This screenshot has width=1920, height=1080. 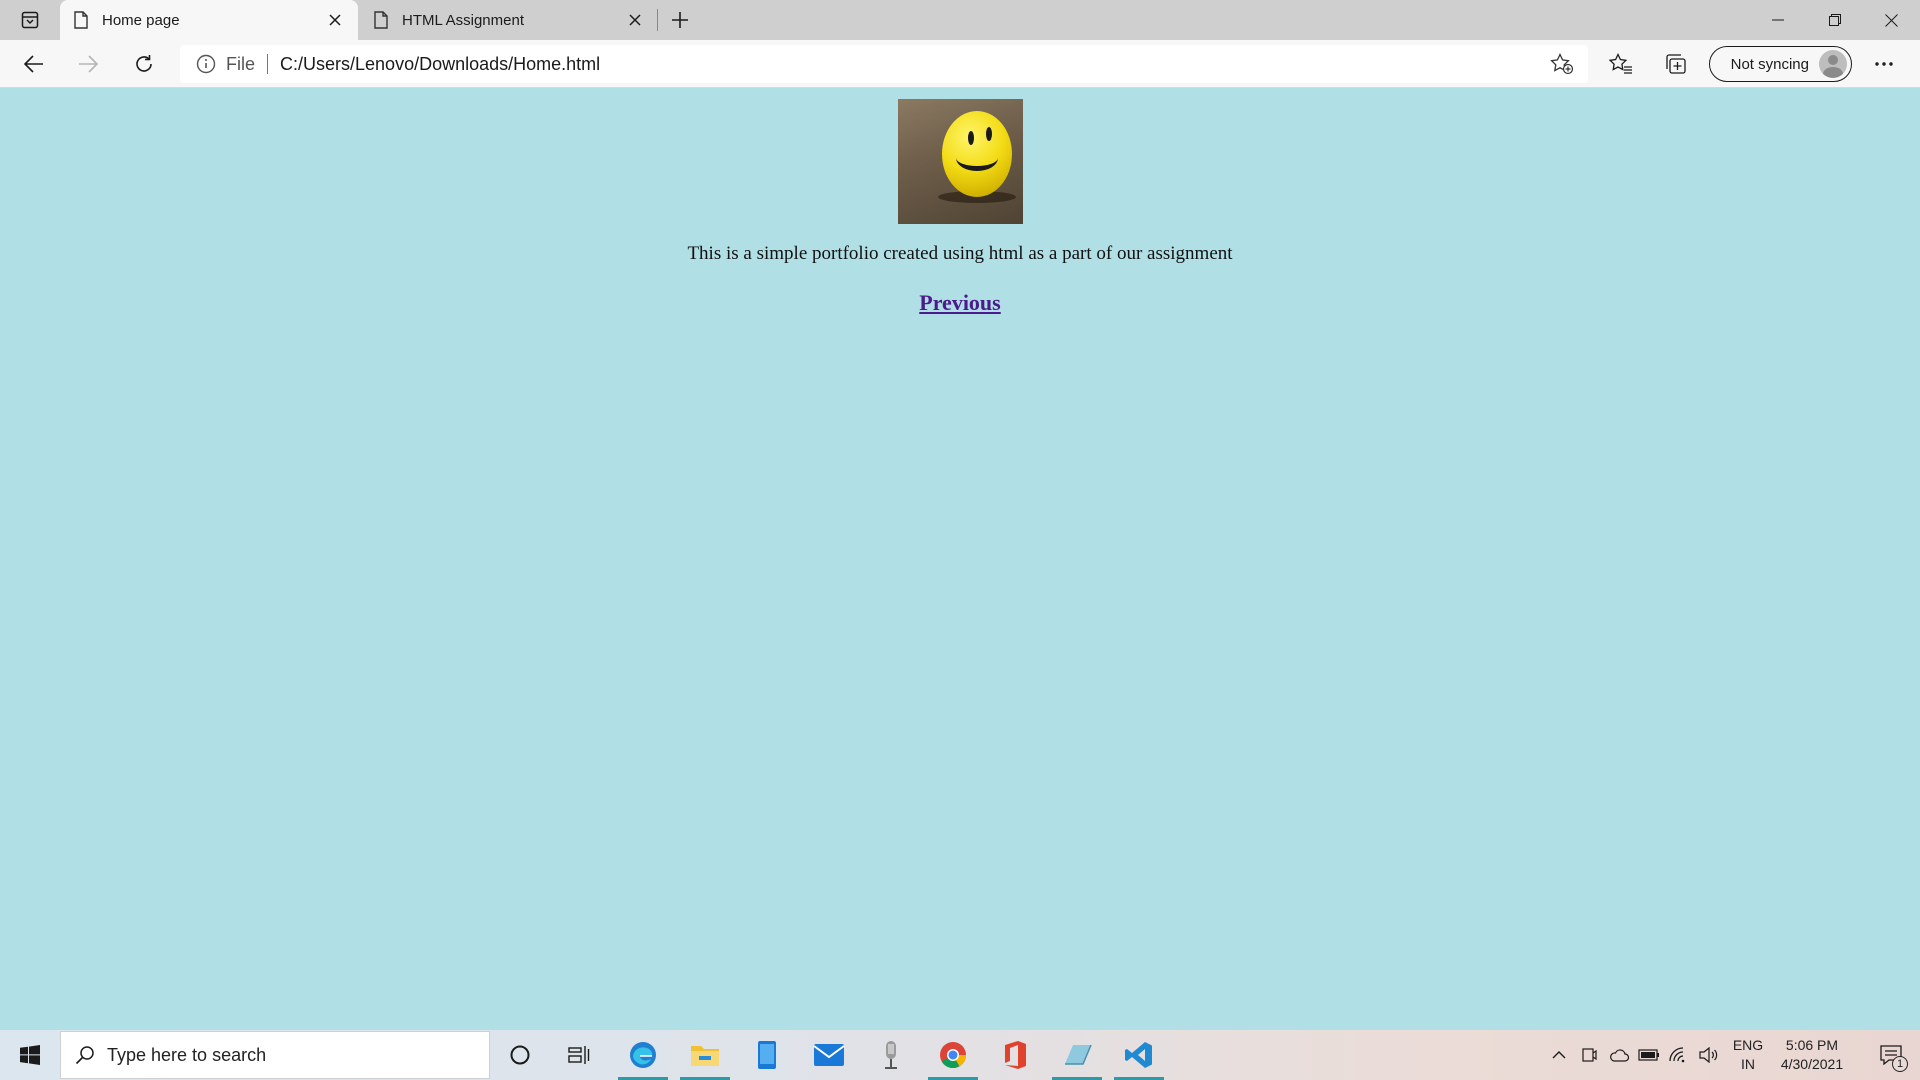 What do you see at coordinates (911, 64) in the screenshot?
I see `url-text: C:/Users/Lenovo/Downloads/Home.html` at bounding box center [911, 64].